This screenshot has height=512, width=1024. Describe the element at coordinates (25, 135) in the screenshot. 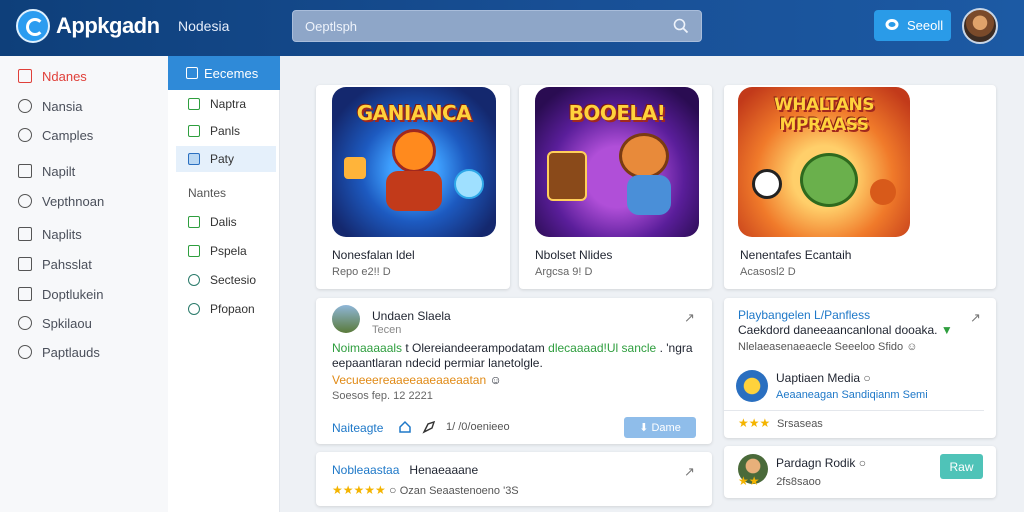

I see `circle-icon` at that location.